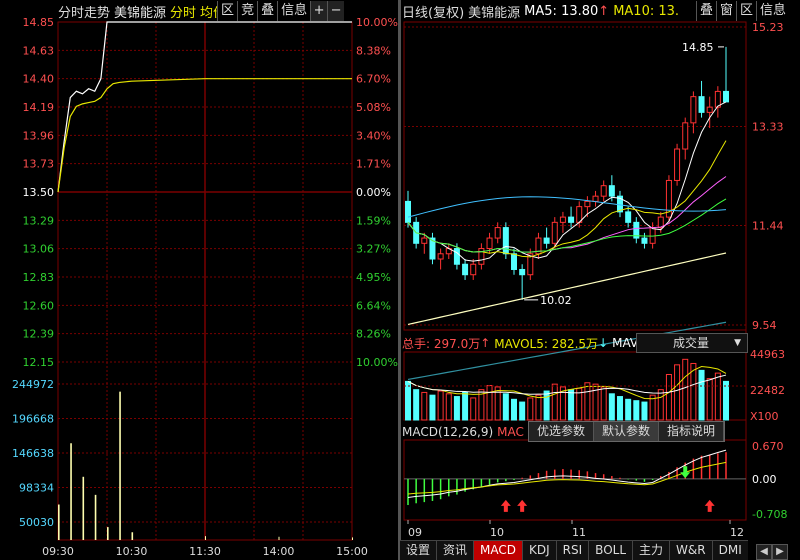 The image size is (800, 560). What do you see at coordinates (627, 431) in the screenshot?
I see `menu-default-params: 默认参数` at bounding box center [627, 431].